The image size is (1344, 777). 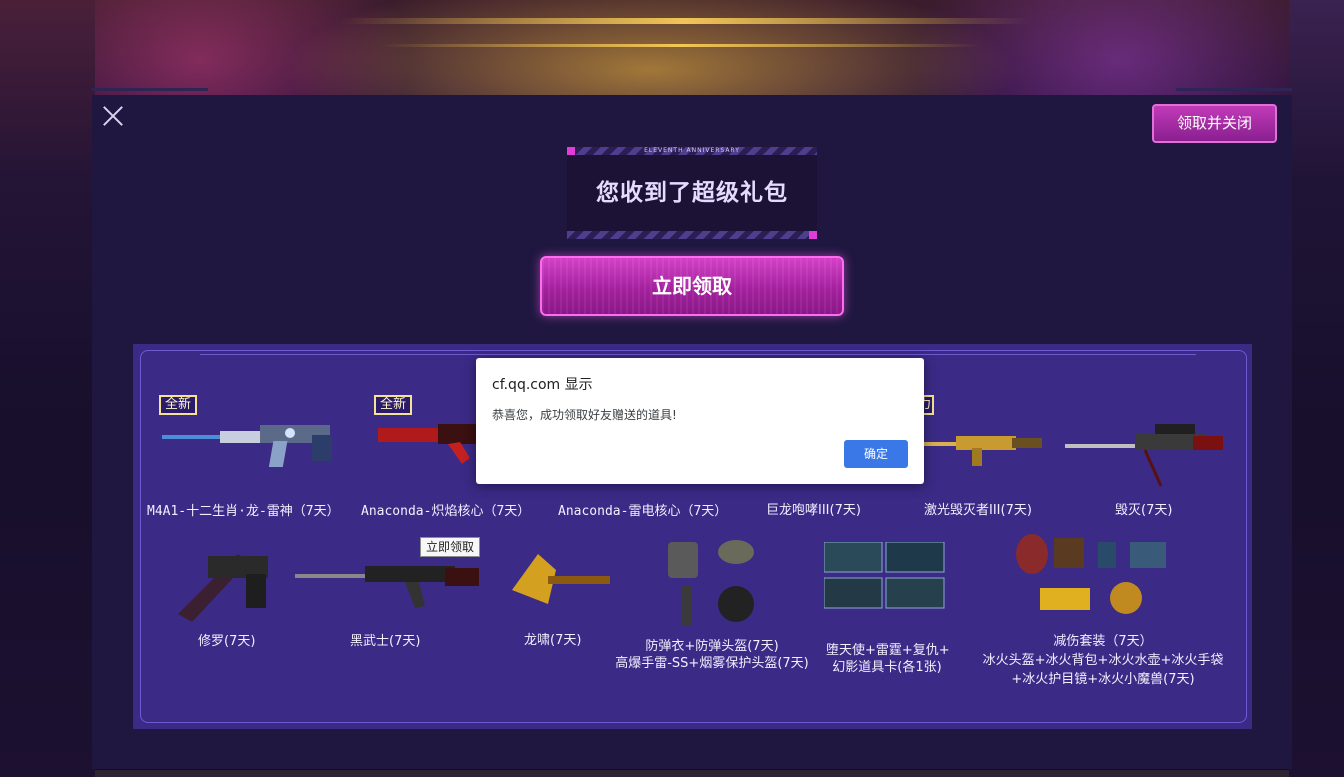 I want to click on claim-tooltip: 立即领取, so click(x=450, y=547).